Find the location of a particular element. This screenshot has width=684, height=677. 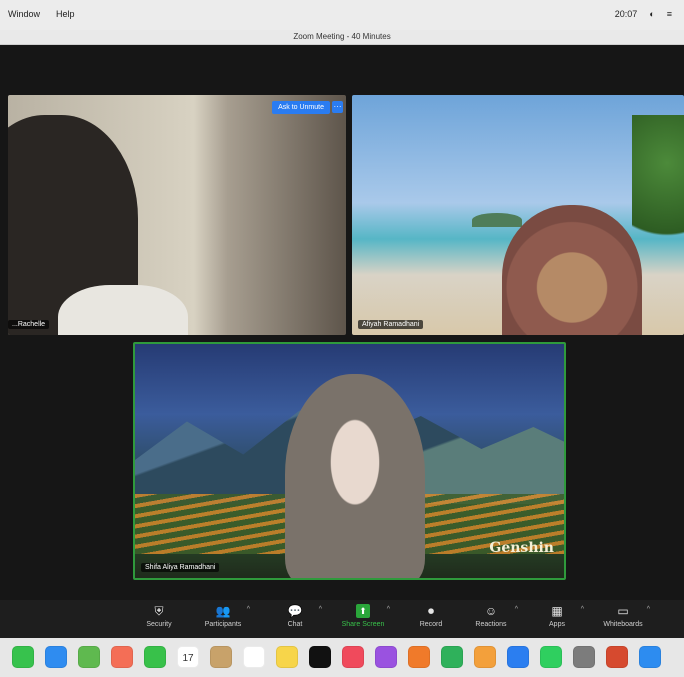

menubar-clock: 20:07 is located at coordinates (626, 14).